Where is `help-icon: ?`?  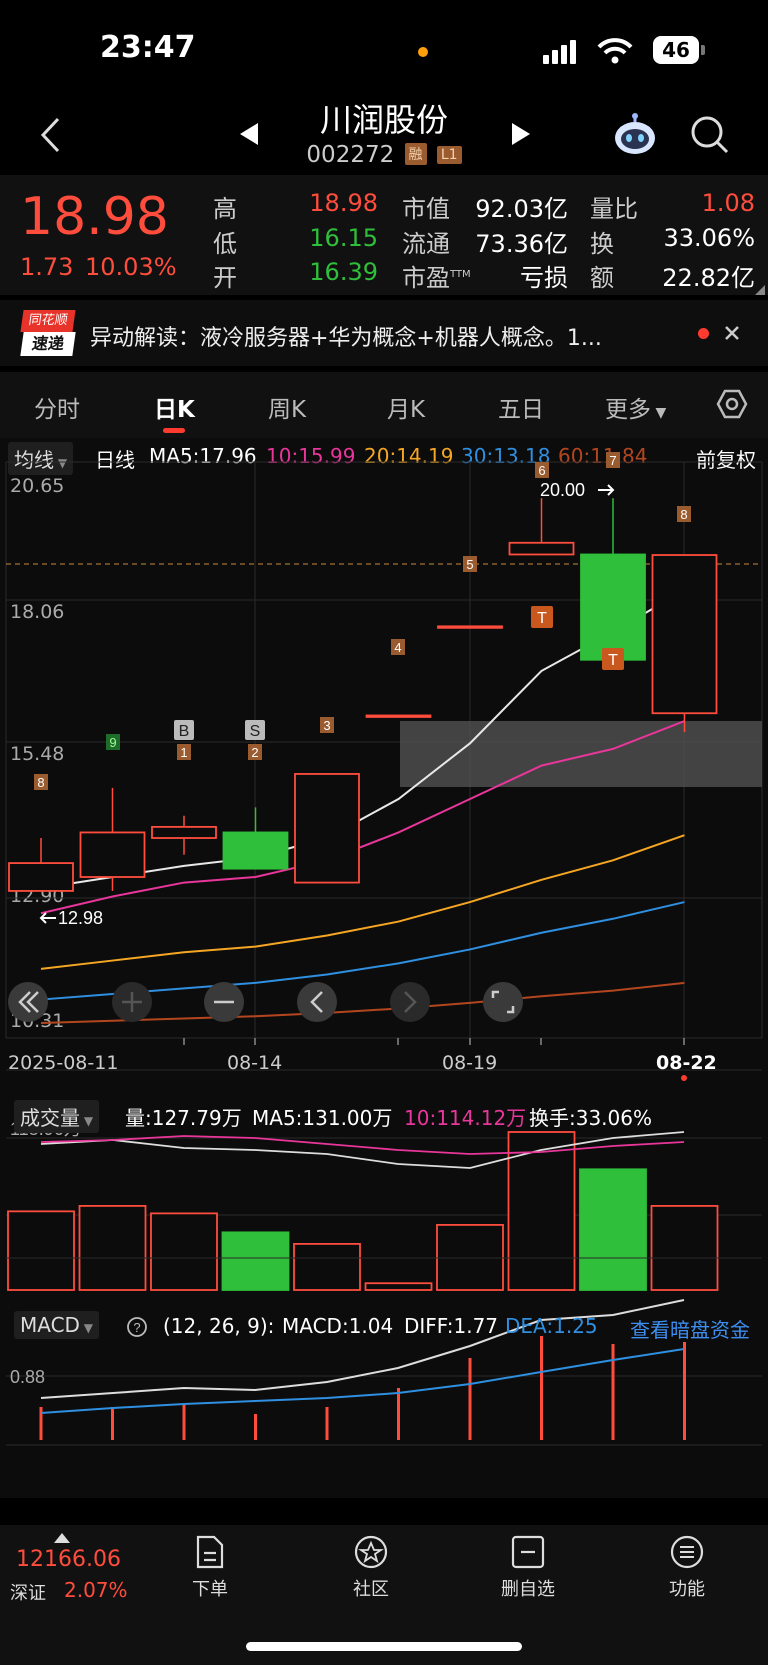 help-icon: ? is located at coordinates (137, 1327).